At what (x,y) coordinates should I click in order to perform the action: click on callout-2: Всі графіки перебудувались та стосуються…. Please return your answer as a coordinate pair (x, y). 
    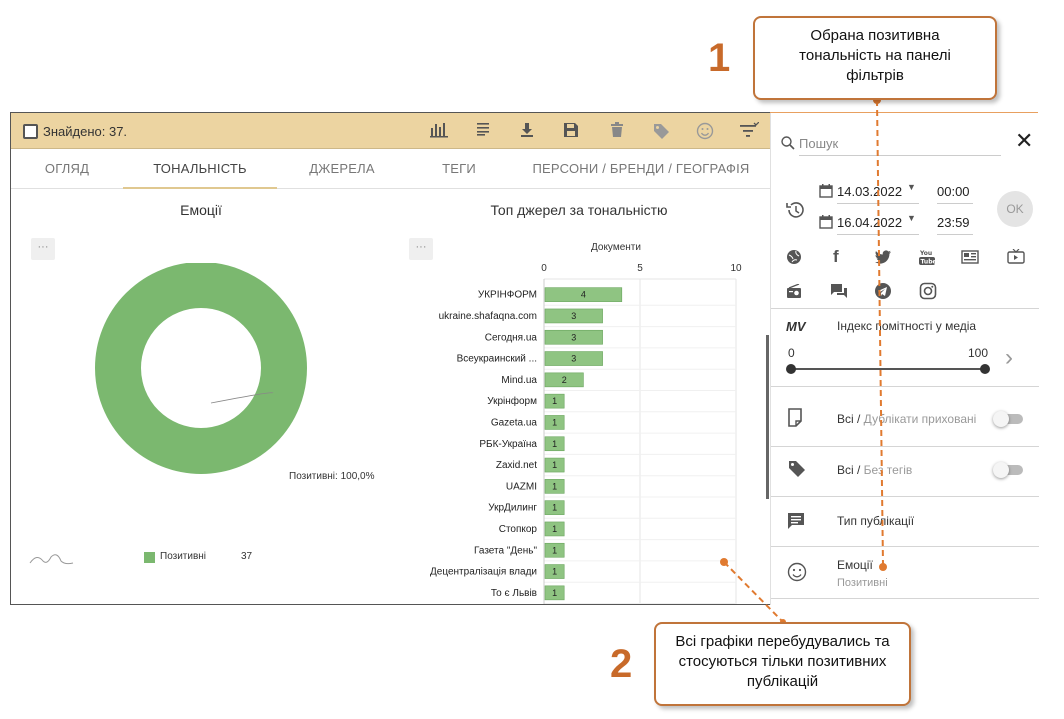
    Looking at the image, I should click on (782, 664).